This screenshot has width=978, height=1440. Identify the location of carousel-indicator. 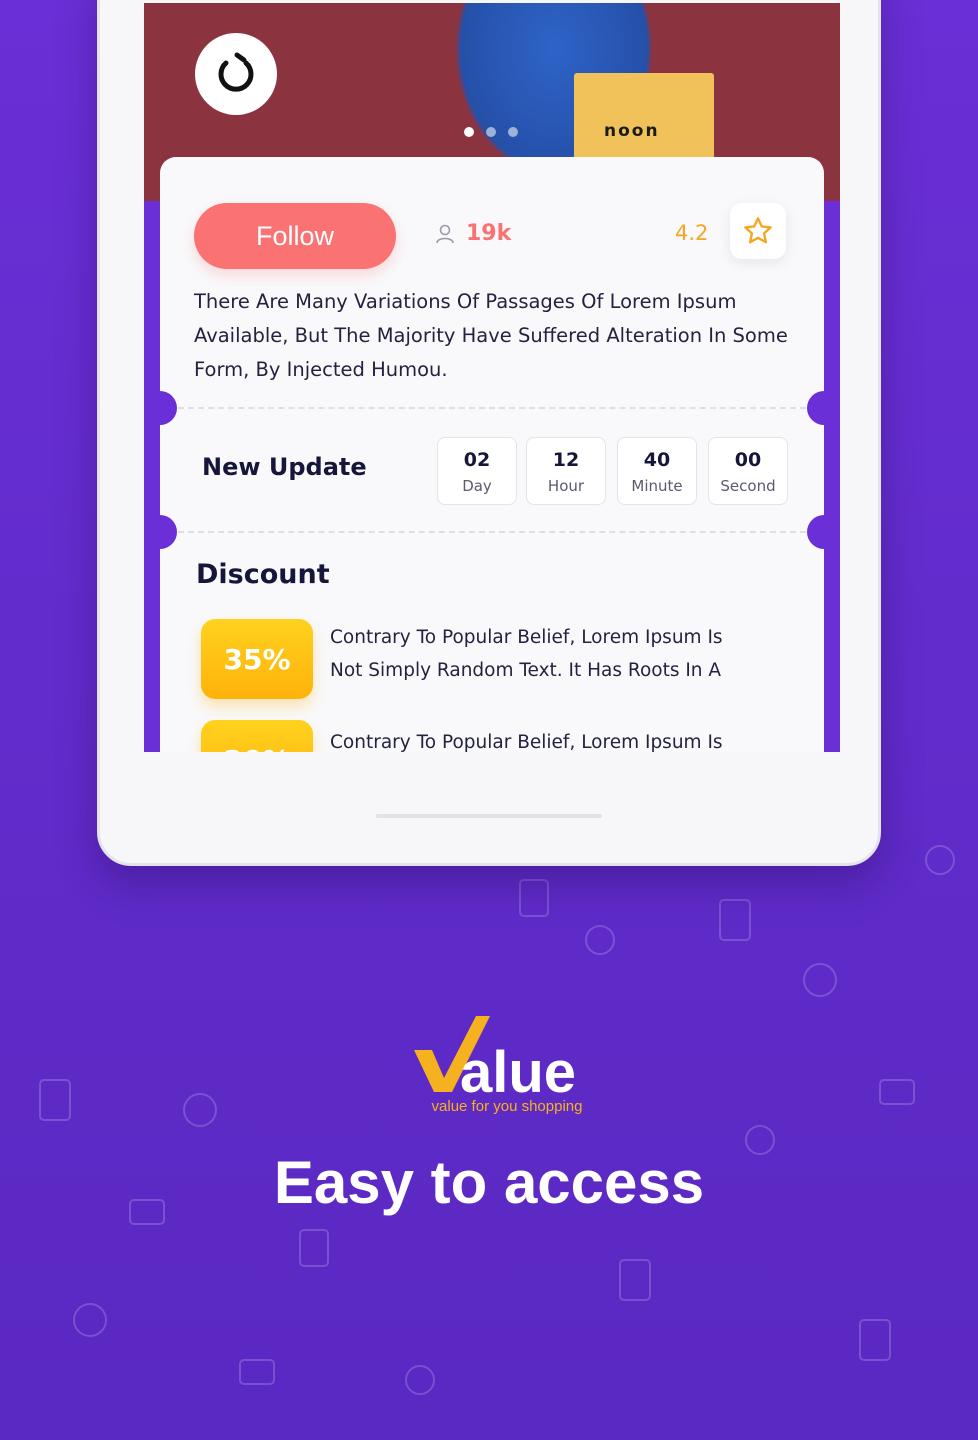
(491, 132).